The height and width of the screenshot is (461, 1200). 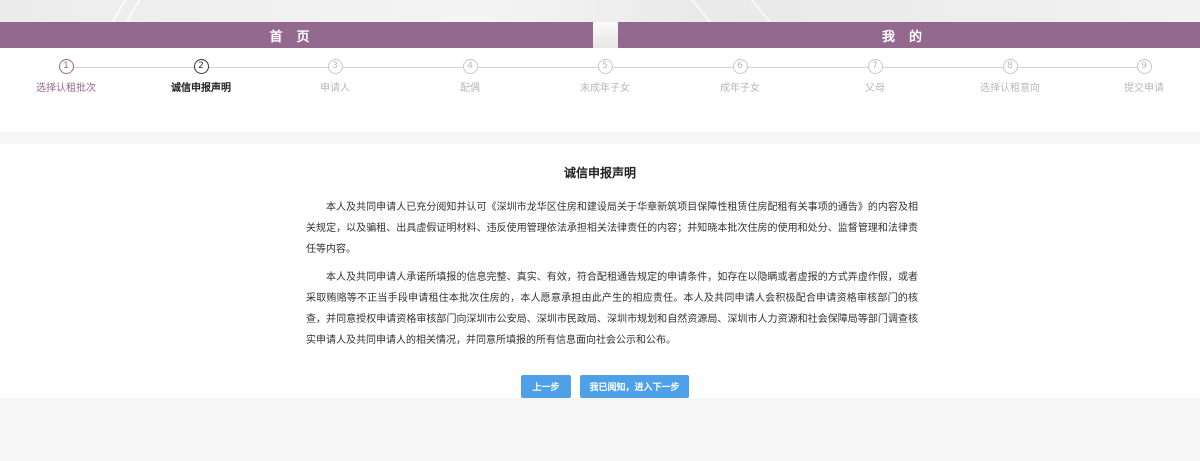 What do you see at coordinates (470, 88) in the screenshot?
I see `step-label: 配偶` at bounding box center [470, 88].